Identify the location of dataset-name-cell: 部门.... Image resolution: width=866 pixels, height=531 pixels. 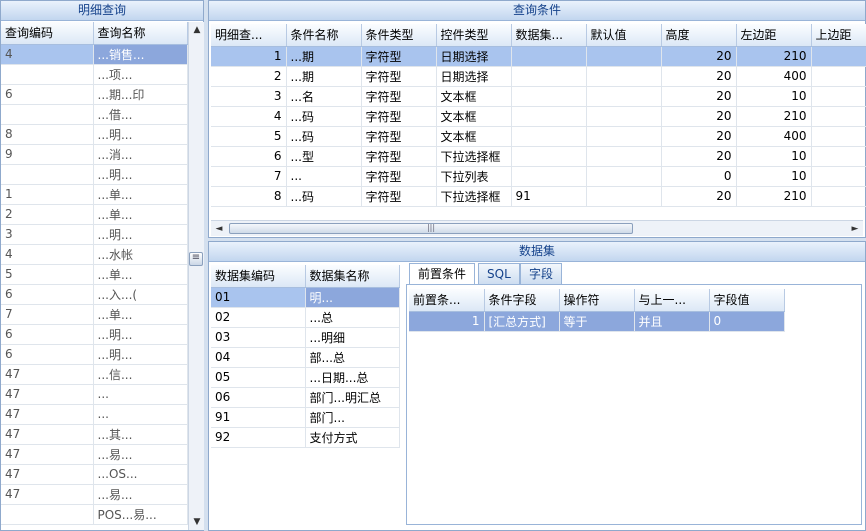
(352, 417).